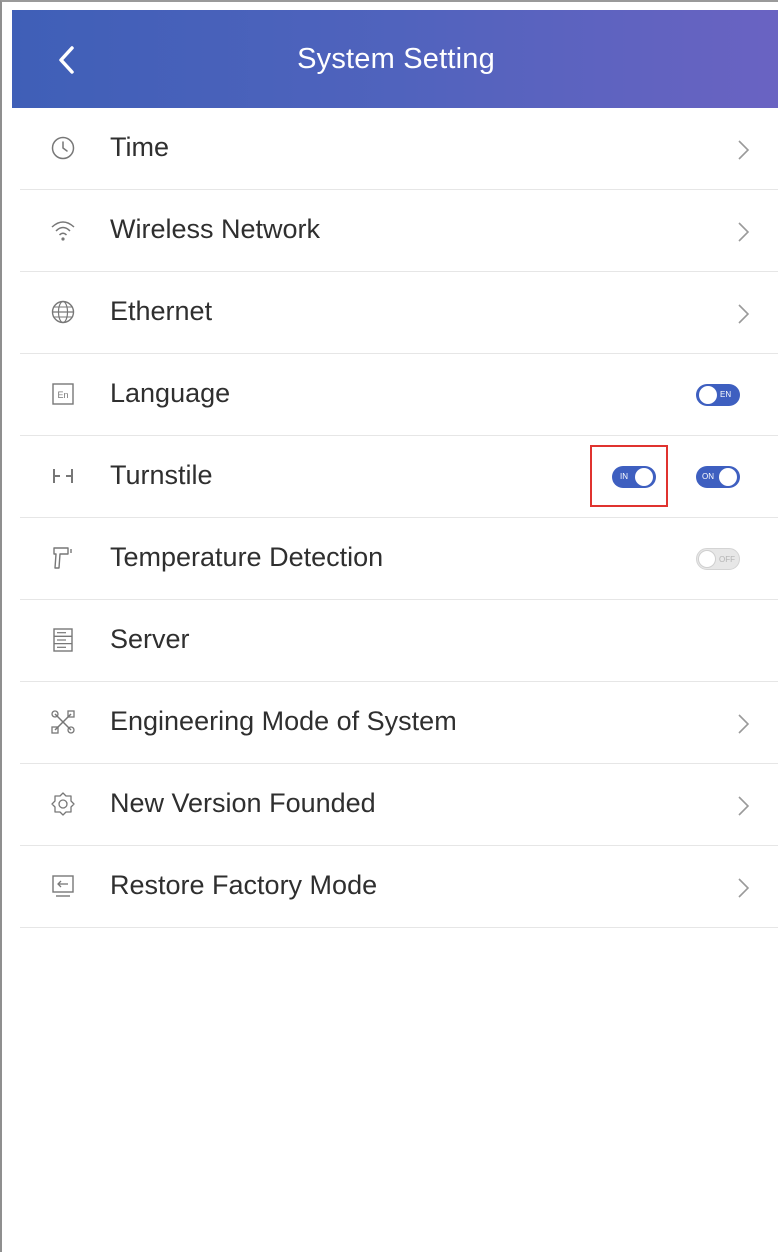  I want to click on setting-row-turnstile: Turnstile IN ON, so click(399, 477).